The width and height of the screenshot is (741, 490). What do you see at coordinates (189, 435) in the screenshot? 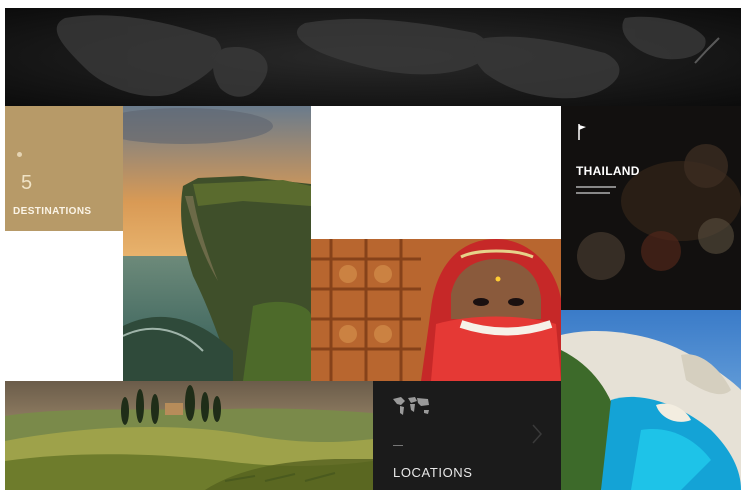
I see `tuscany-hills-photo` at bounding box center [189, 435].